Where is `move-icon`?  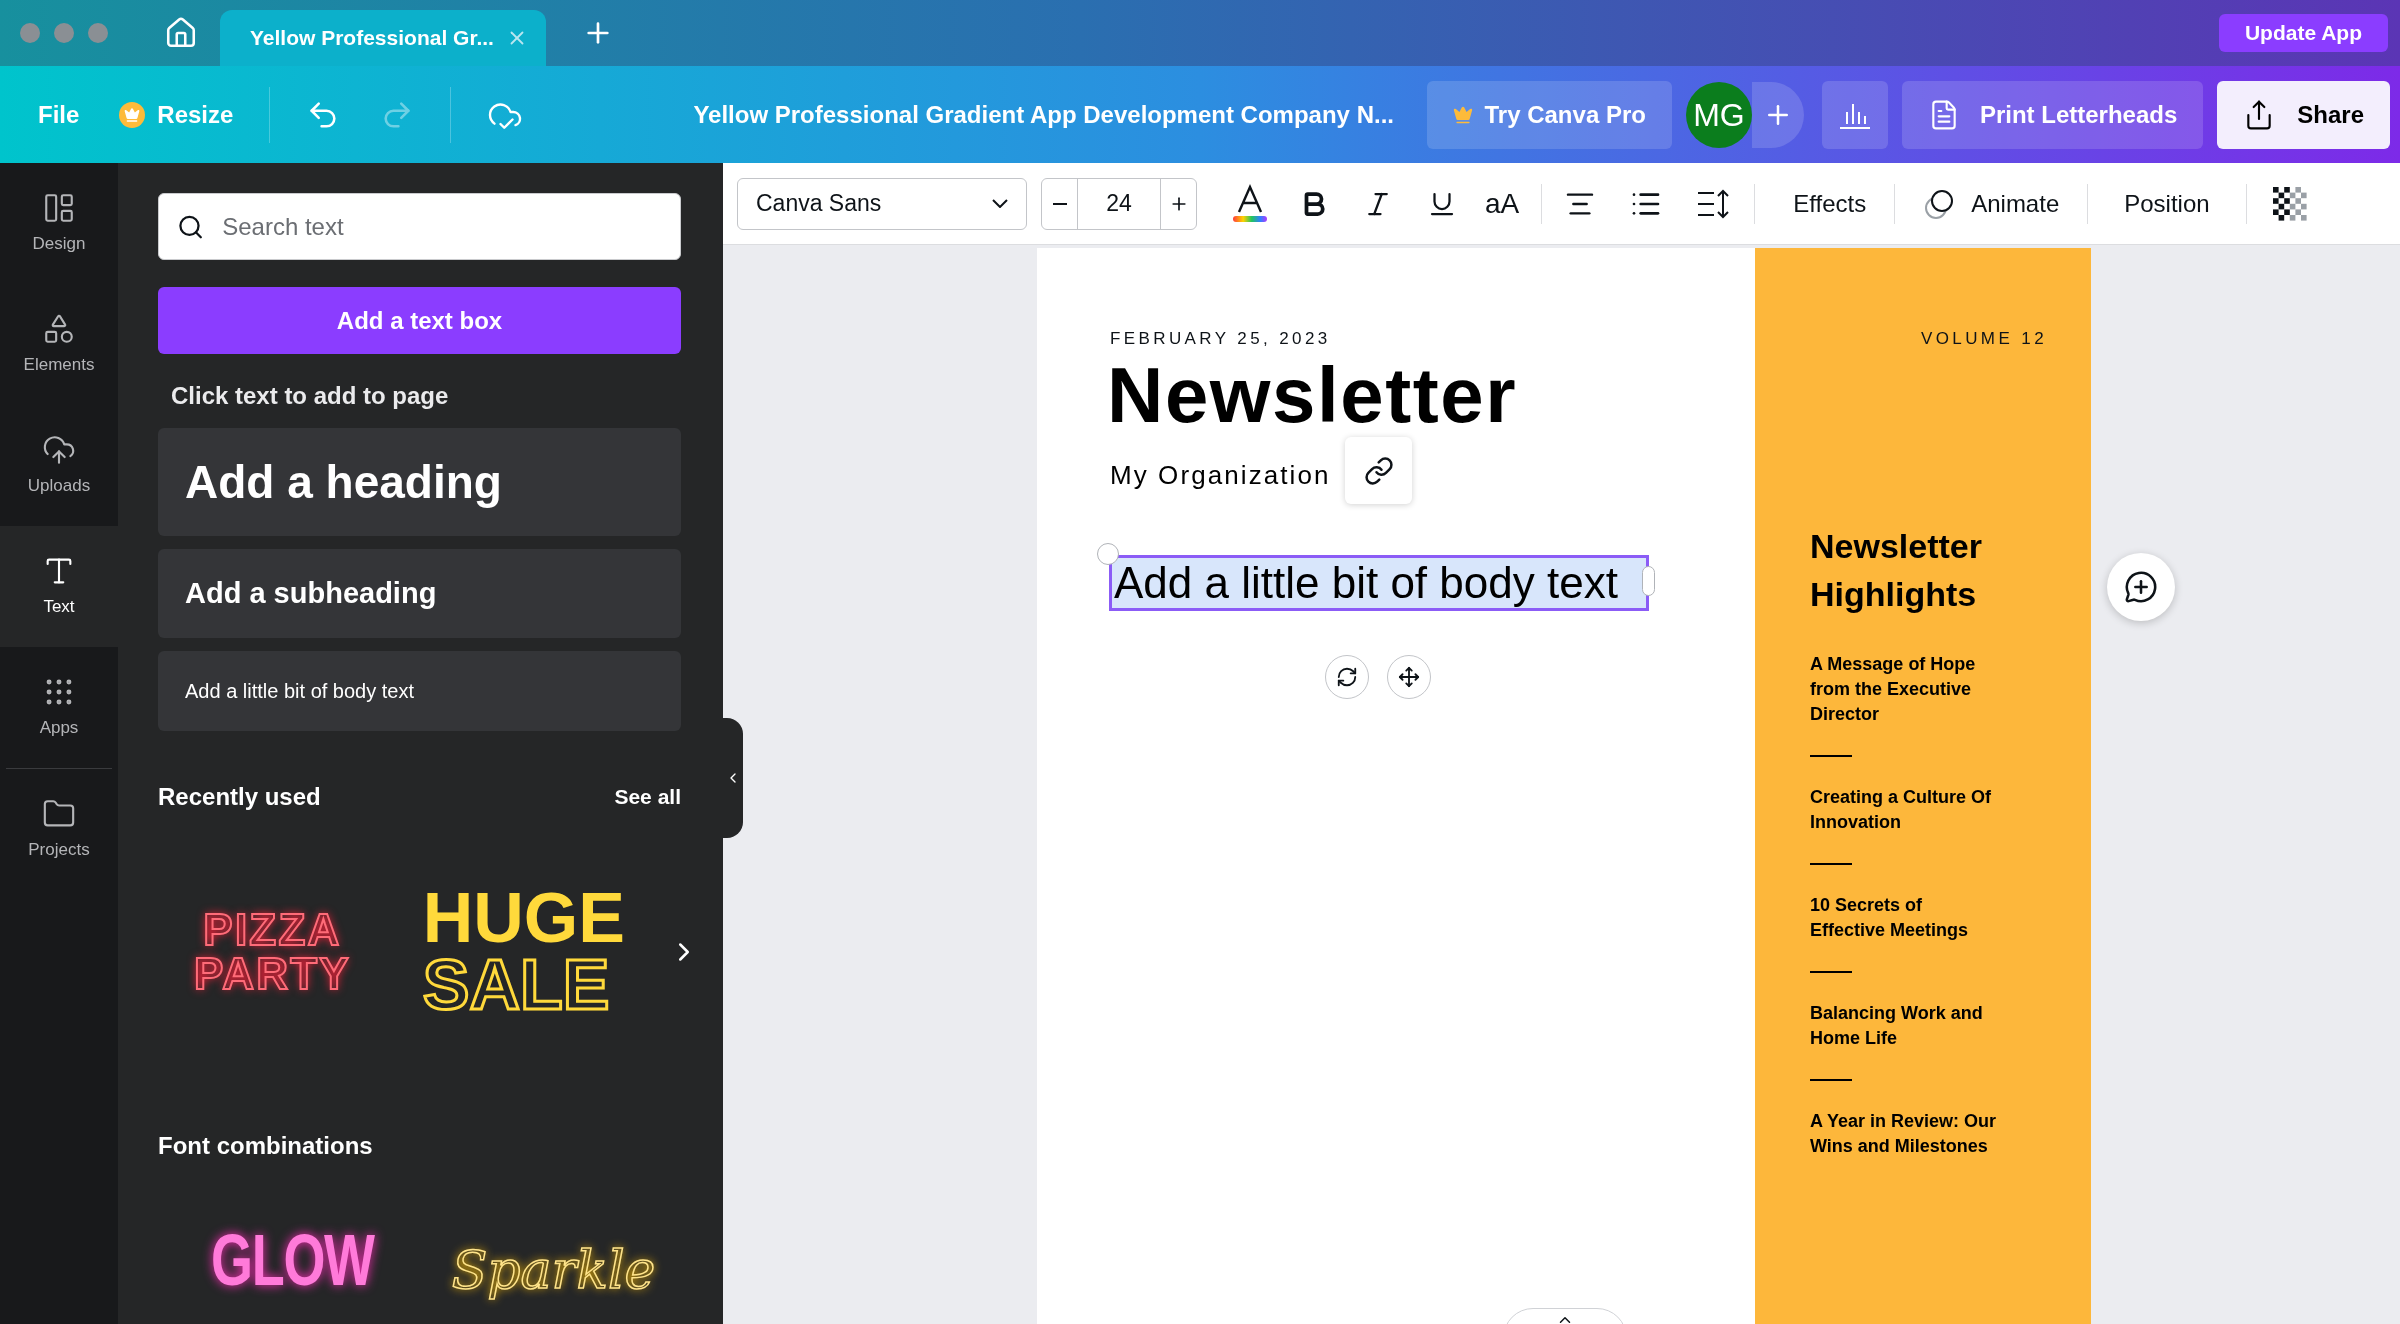 move-icon is located at coordinates (1409, 677).